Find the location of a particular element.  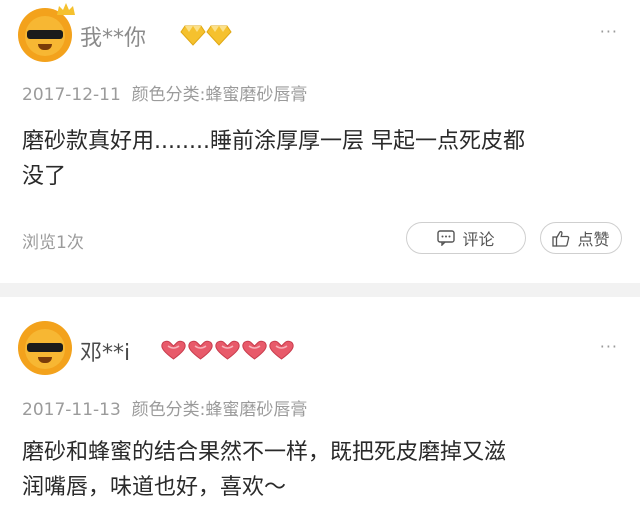

review-content-line: 润嘴唇，味道也好，喜欢～ is located at coordinates (154, 487).